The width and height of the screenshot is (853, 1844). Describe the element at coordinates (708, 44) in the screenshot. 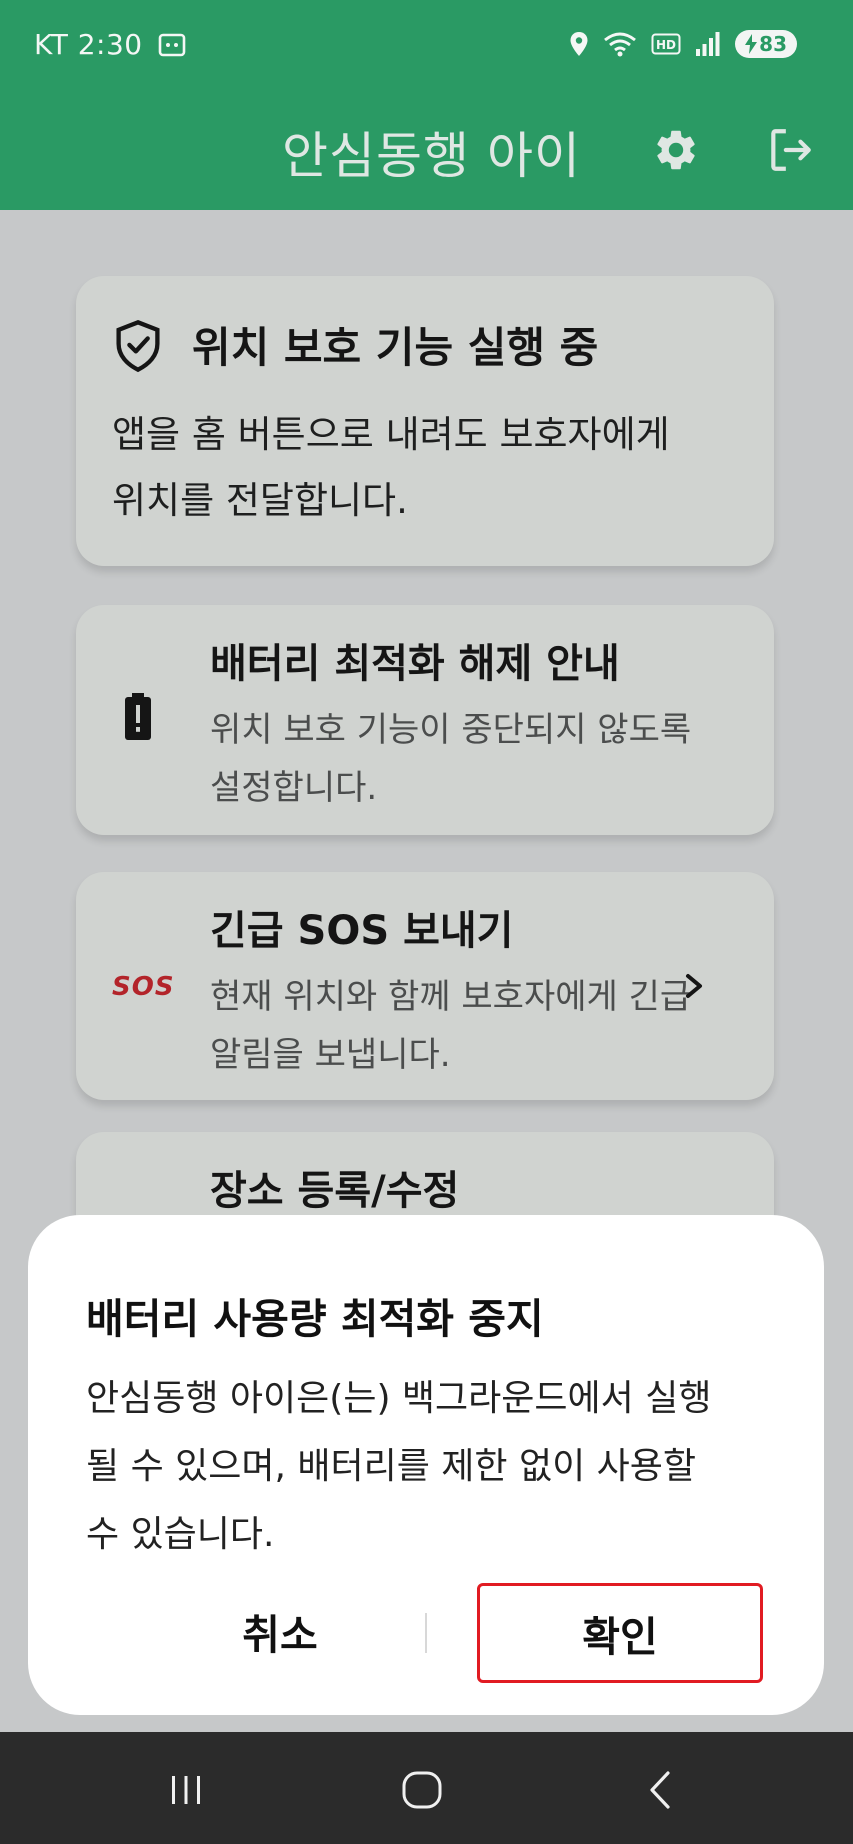

I see `signal-icon` at that location.